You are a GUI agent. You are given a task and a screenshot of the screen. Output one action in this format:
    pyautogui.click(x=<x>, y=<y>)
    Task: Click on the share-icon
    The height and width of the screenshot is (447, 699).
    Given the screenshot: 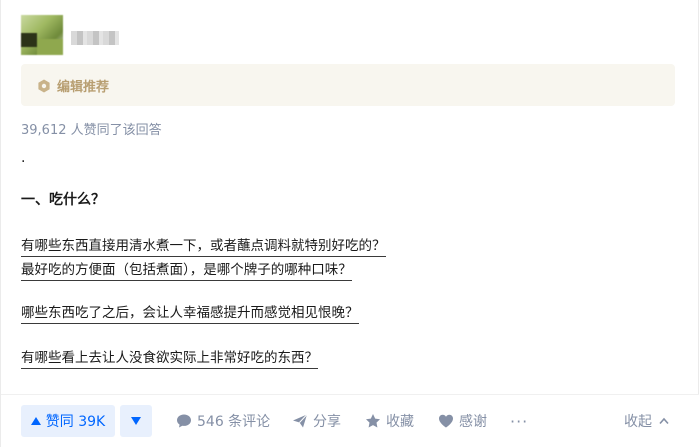 What is the action you would take?
    pyautogui.click(x=300, y=421)
    